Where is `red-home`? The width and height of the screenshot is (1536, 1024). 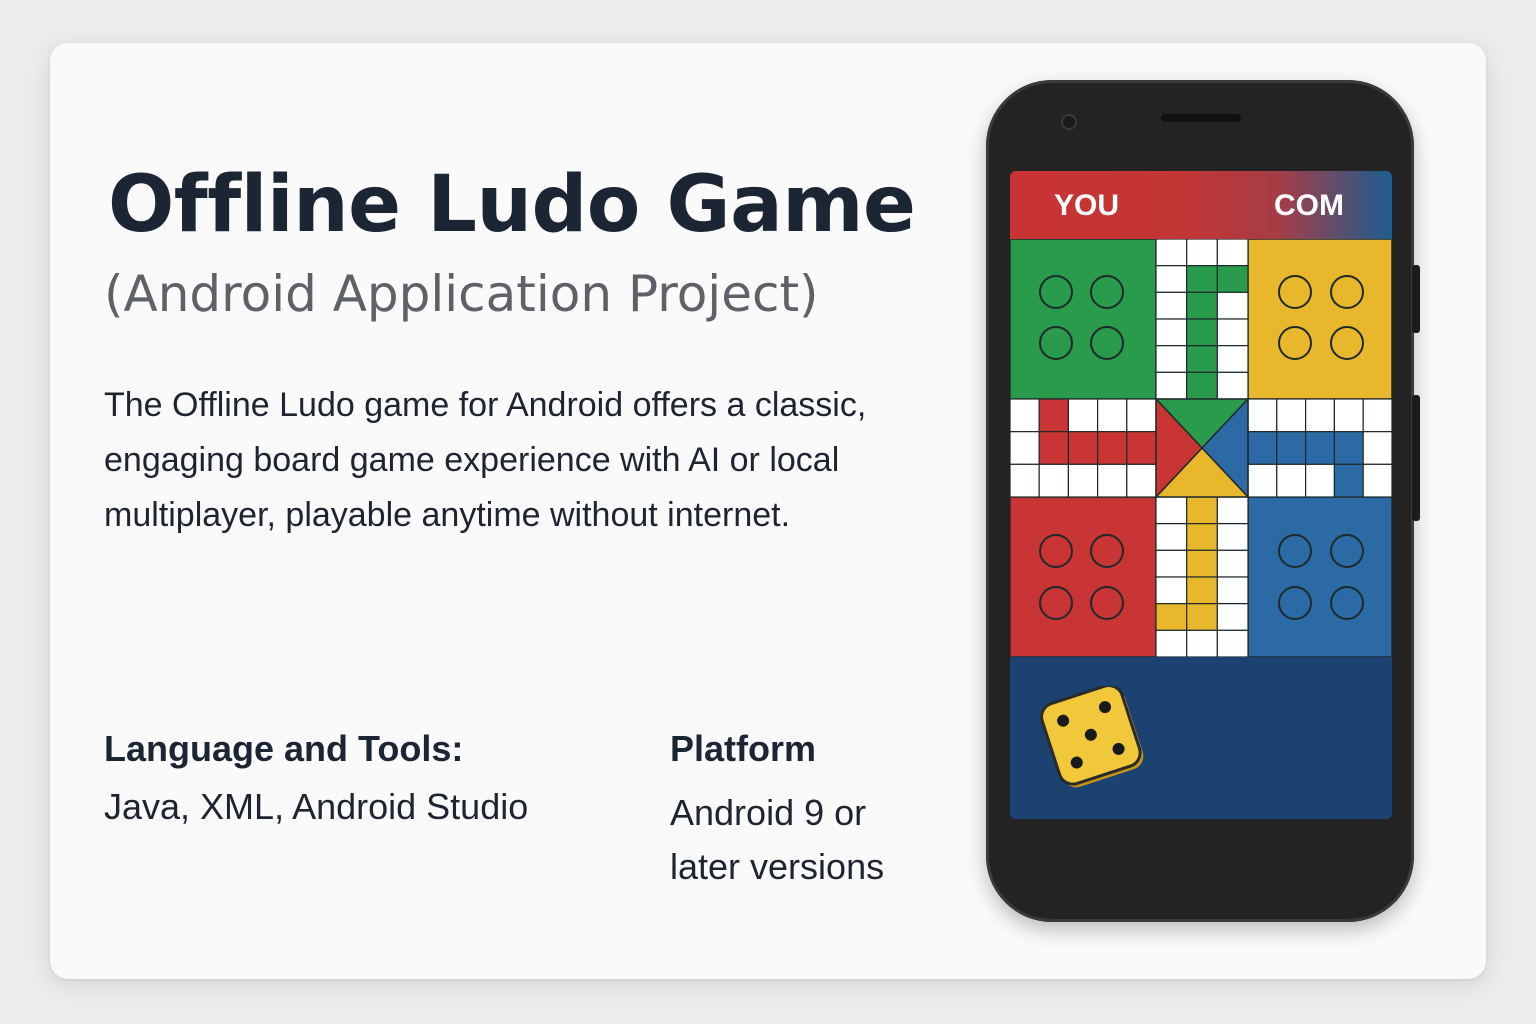 red-home is located at coordinates (1083, 576).